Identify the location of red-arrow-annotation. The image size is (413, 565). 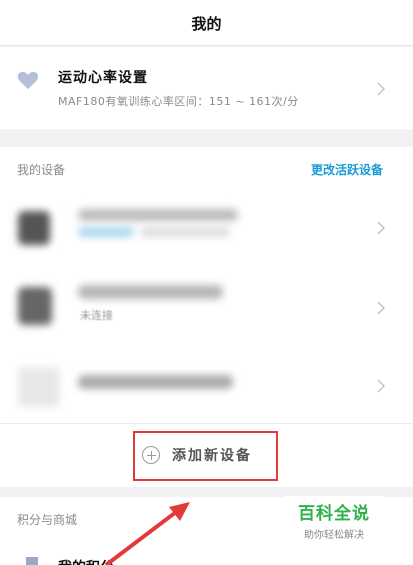
(147, 533).